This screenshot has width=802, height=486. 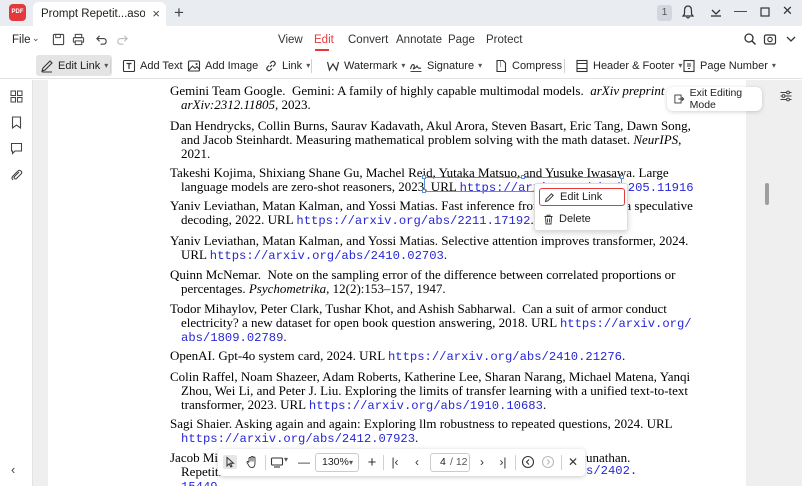 I want to click on document-tab: Prompt Repetit...asoning LLMs * ×, so click(x=99, y=14).